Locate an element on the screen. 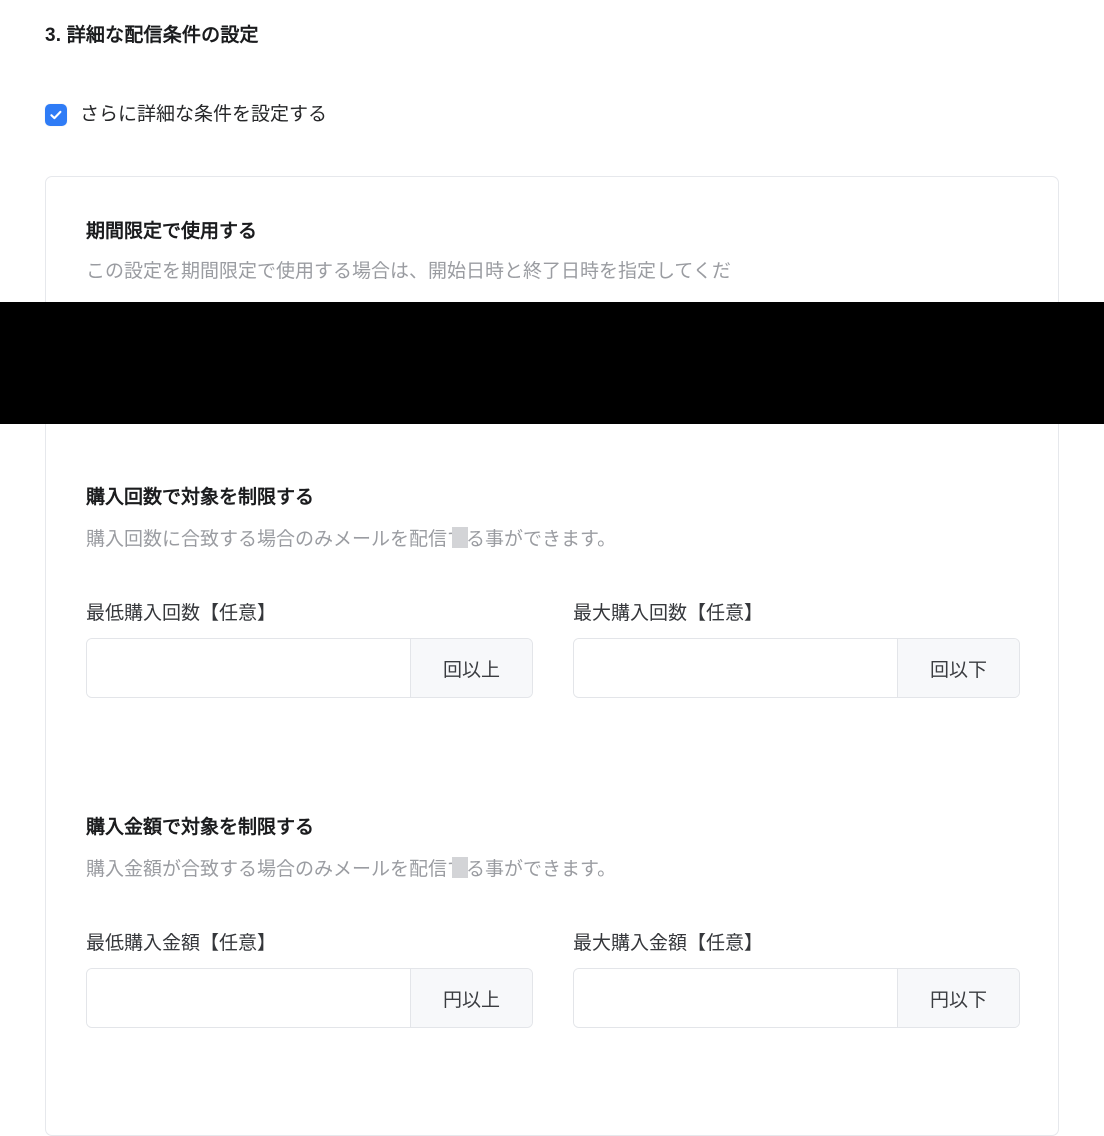 The image size is (1104, 1136). min-purchase-amount-addon: 円以上 is located at coordinates (471, 998).